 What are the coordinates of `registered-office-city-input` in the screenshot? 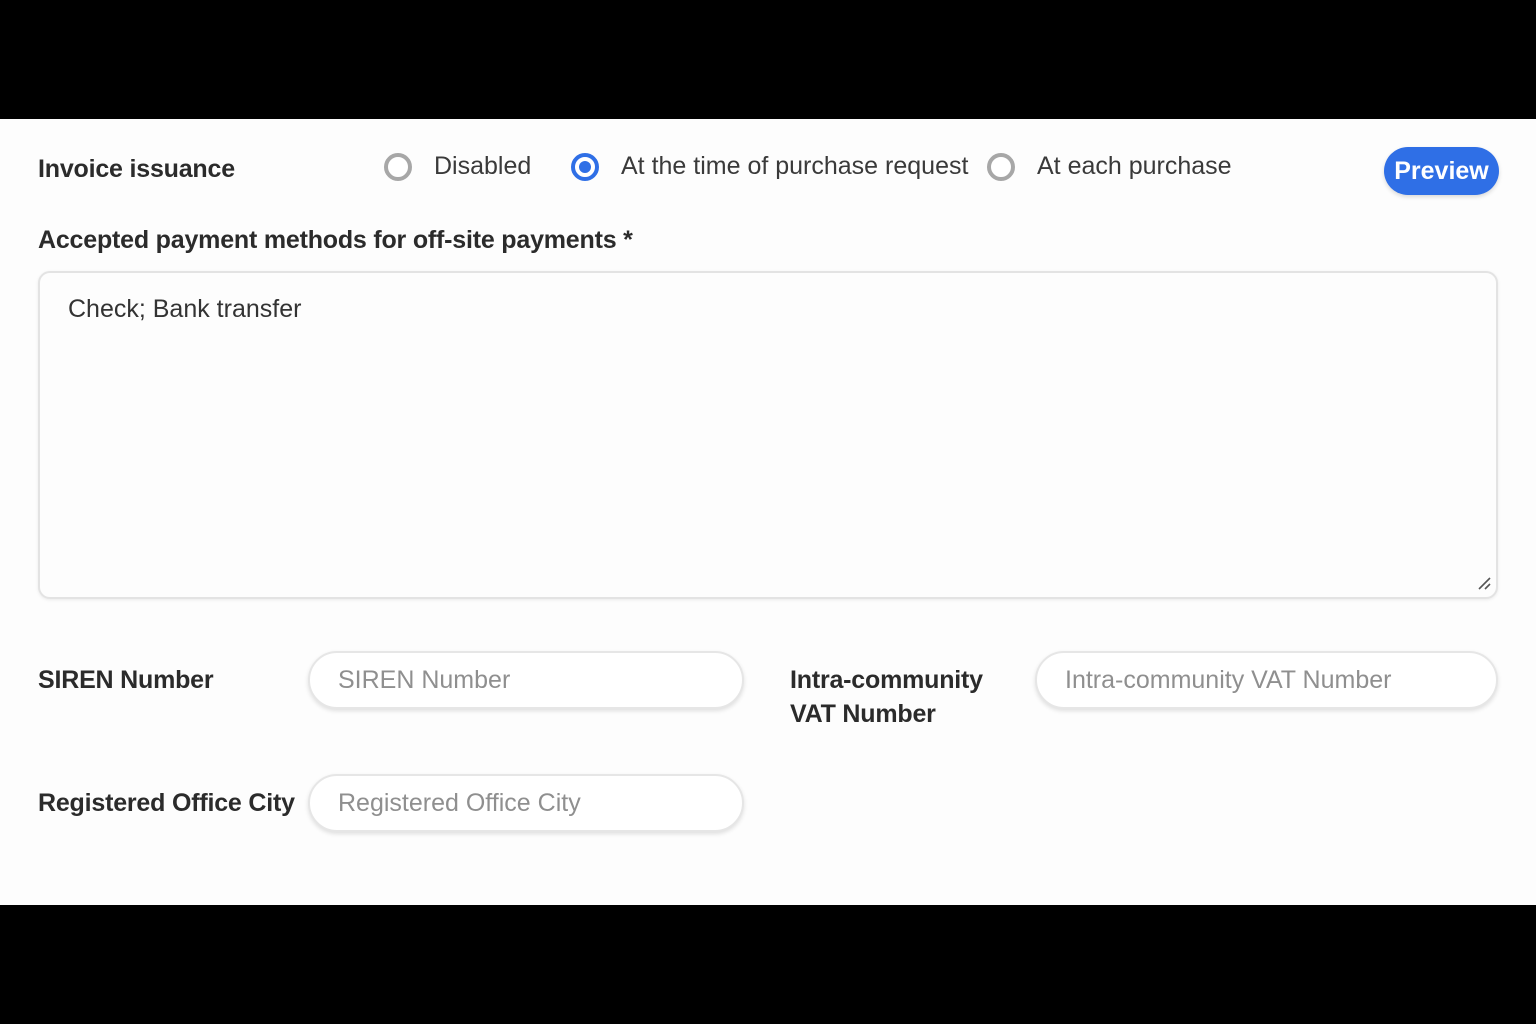 It's located at (526, 803).